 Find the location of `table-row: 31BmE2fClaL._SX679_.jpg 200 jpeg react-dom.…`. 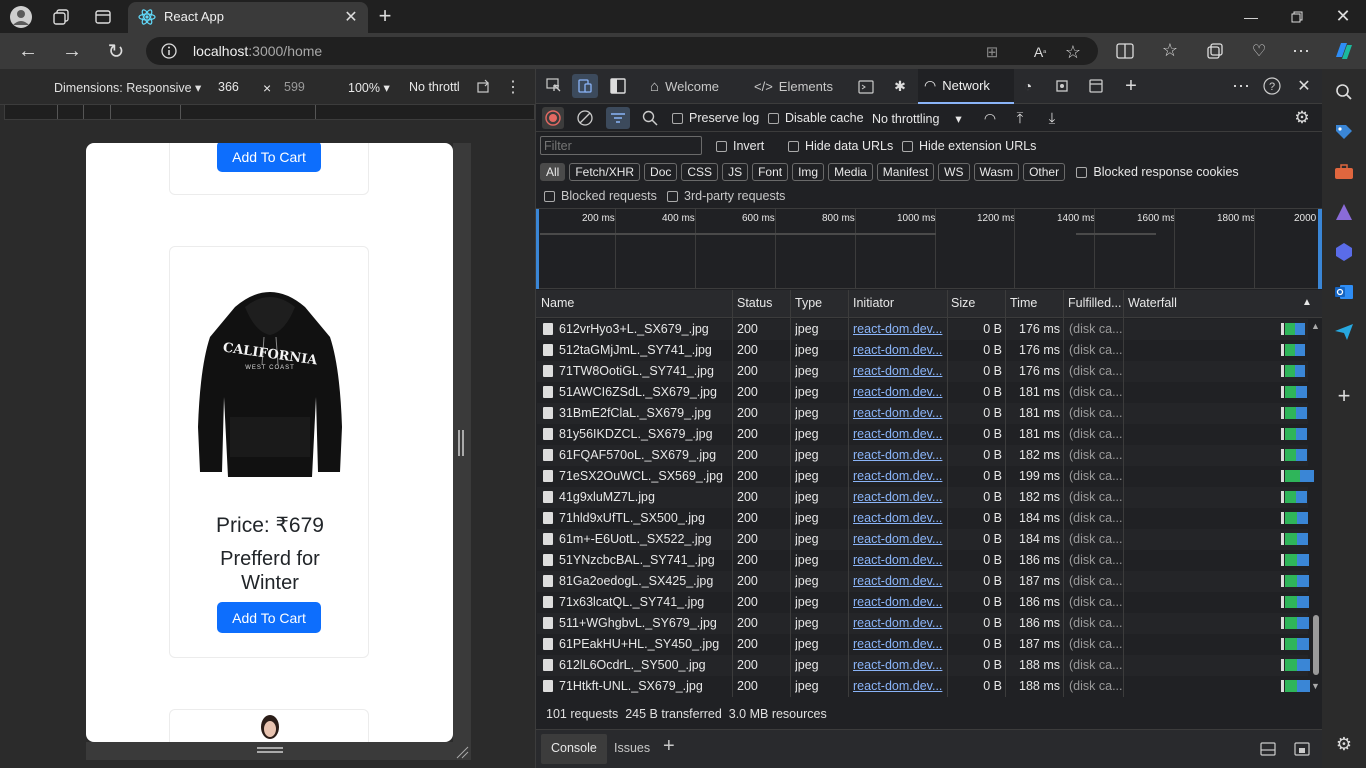

table-row: 31BmE2fClaL._SX679_.jpg 200 jpeg react-dom.… is located at coordinates (922, 413).